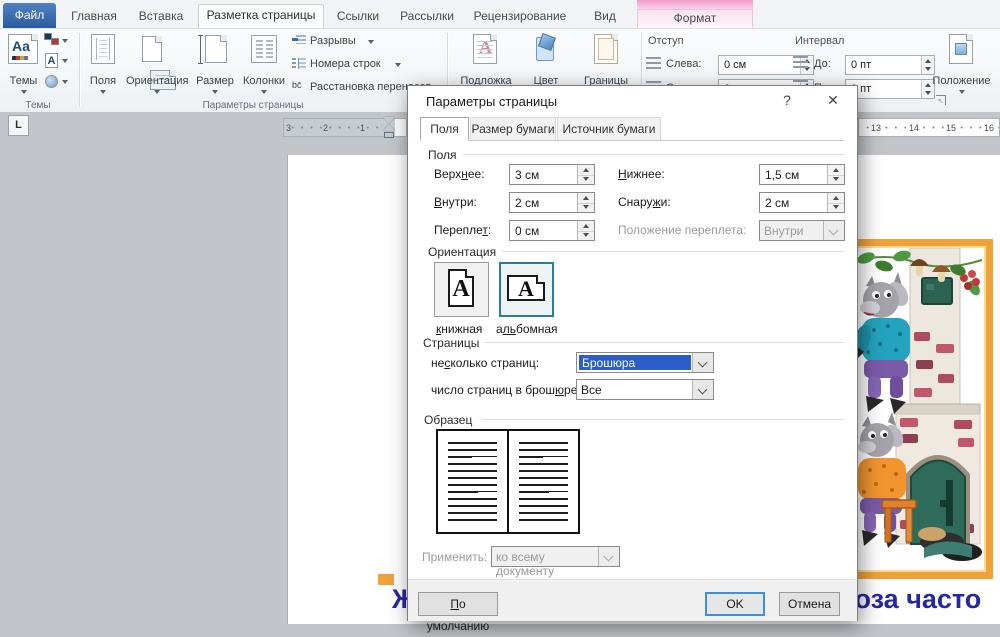  I want to click on themes-group-label: Темы, so click(38, 105).